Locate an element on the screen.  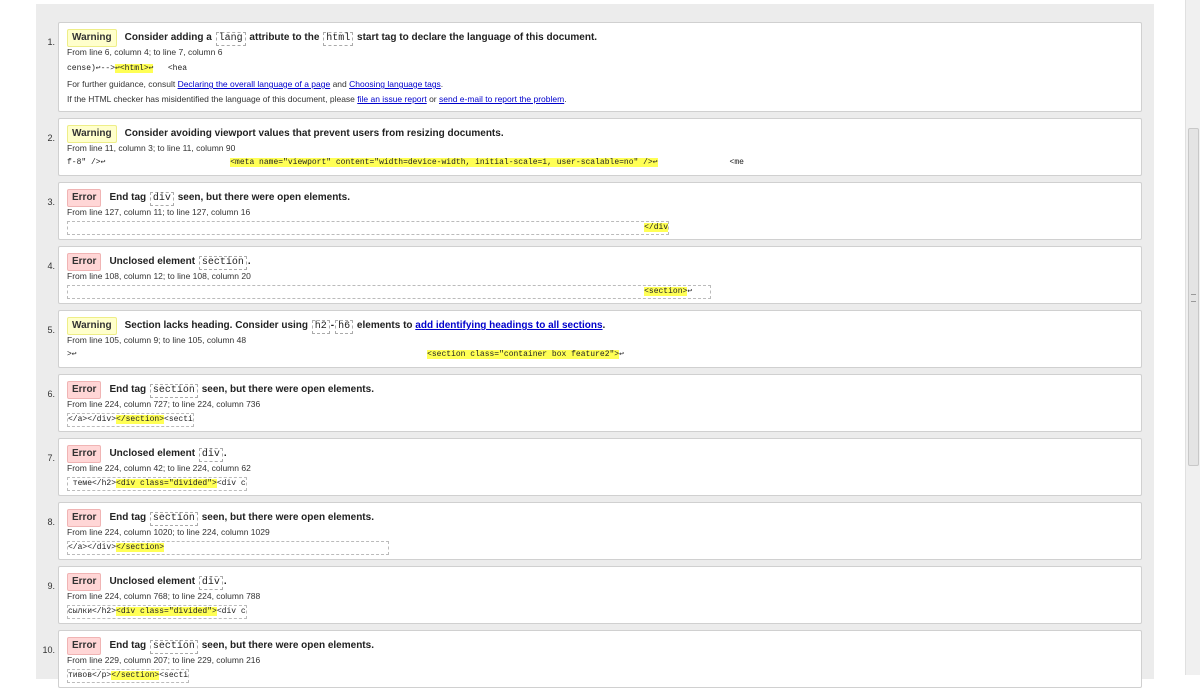
grip-icon is located at coordinates (1193, 298).